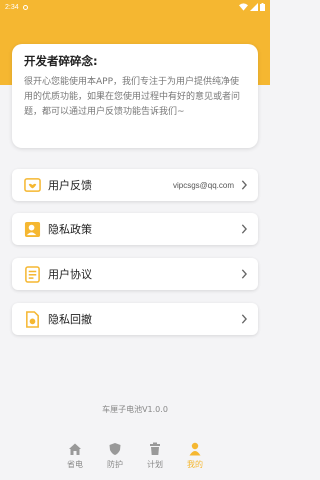  I want to click on privacy-policy-icon, so click(32, 229).